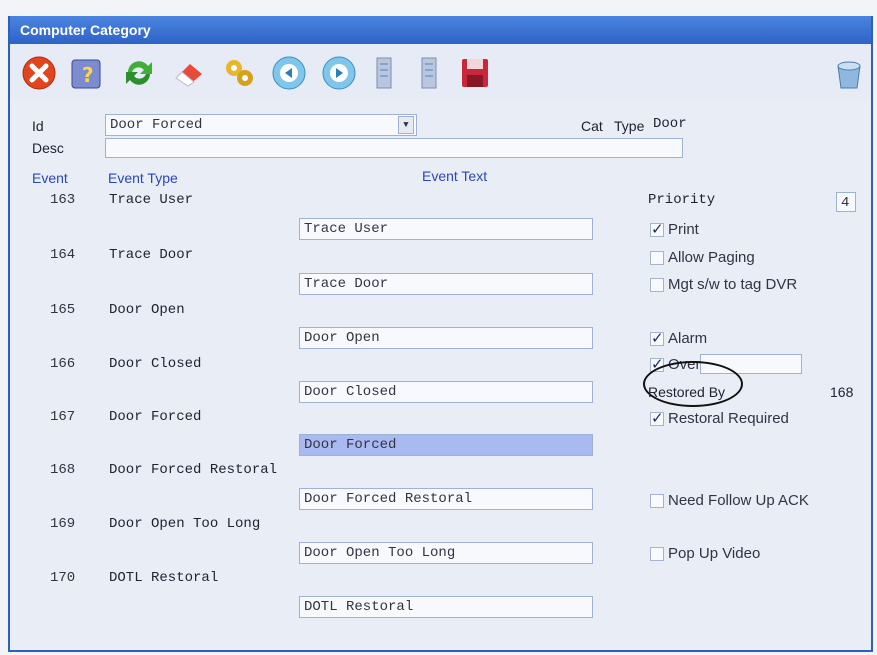  Describe the element at coordinates (849, 73) in the screenshot. I see `bucket-icon` at that location.